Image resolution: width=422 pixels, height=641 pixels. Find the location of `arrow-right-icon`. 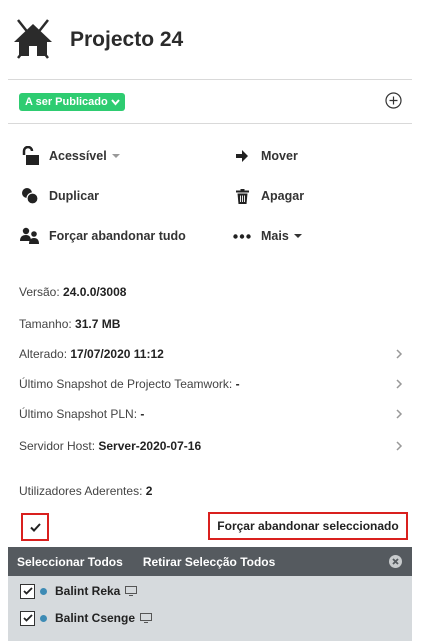

arrow-right-icon is located at coordinates (242, 156).